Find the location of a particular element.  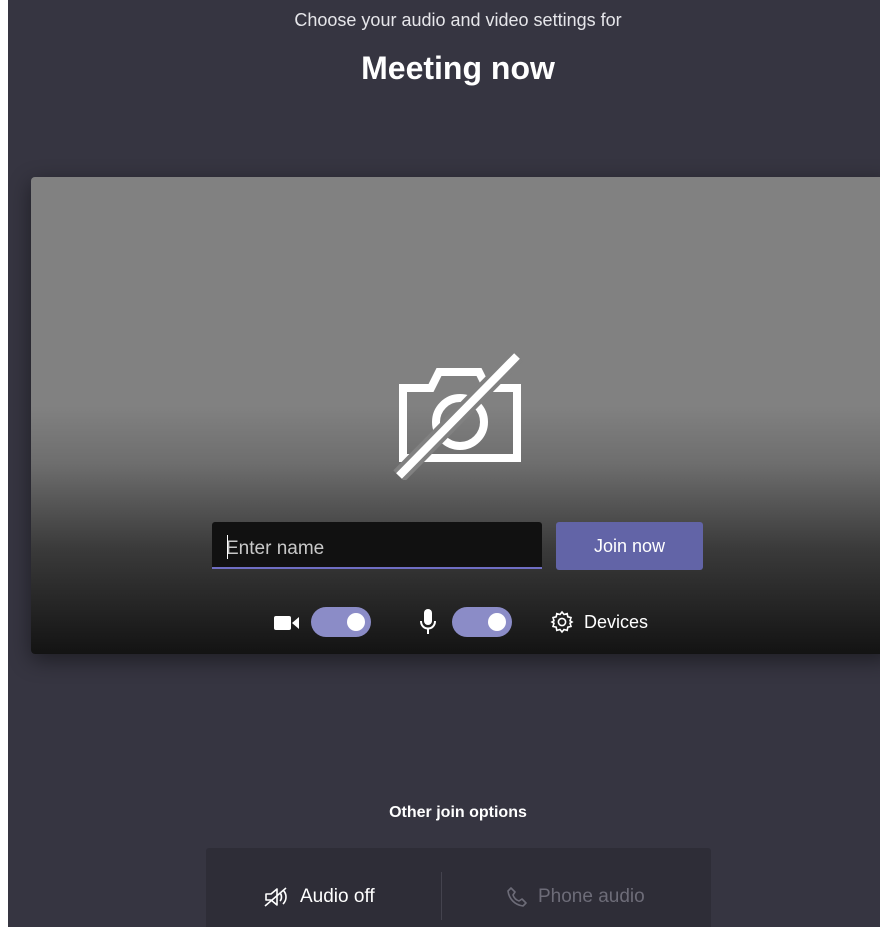

phone-audio-option: Phone audio is located at coordinates (575, 897).